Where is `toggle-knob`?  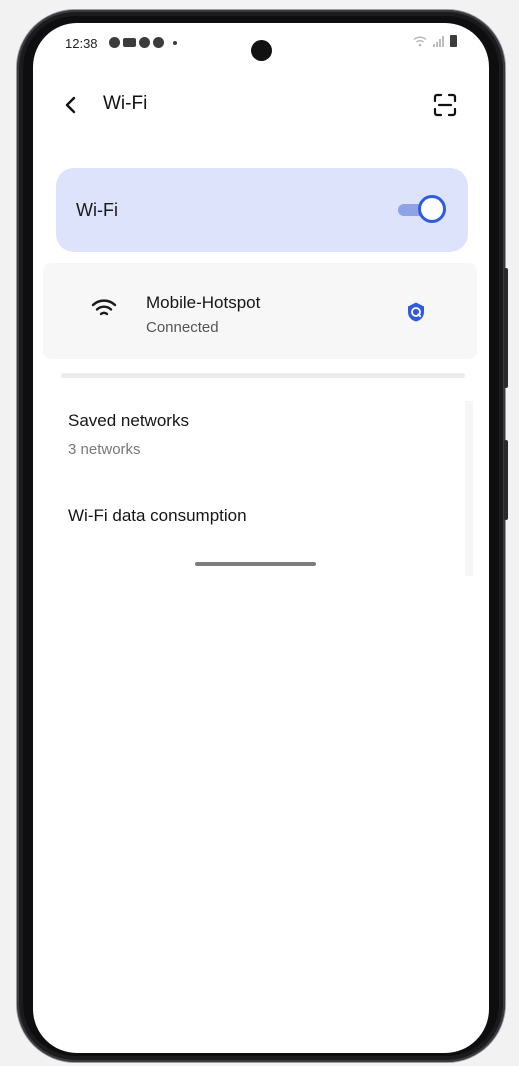 toggle-knob is located at coordinates (432, 209).